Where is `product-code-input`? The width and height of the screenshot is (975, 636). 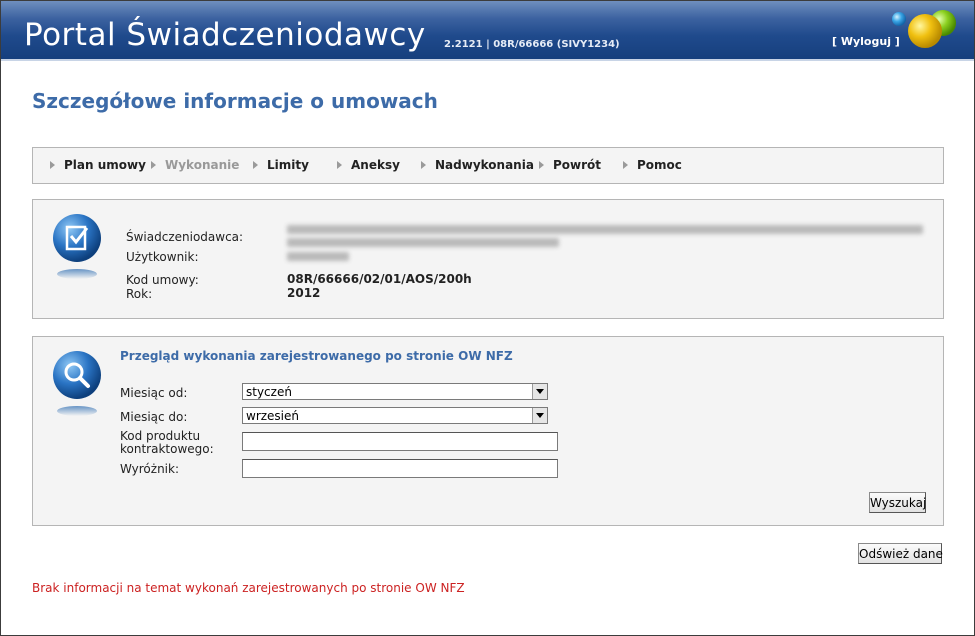
product-code-input is located at coordinates (400, 441).